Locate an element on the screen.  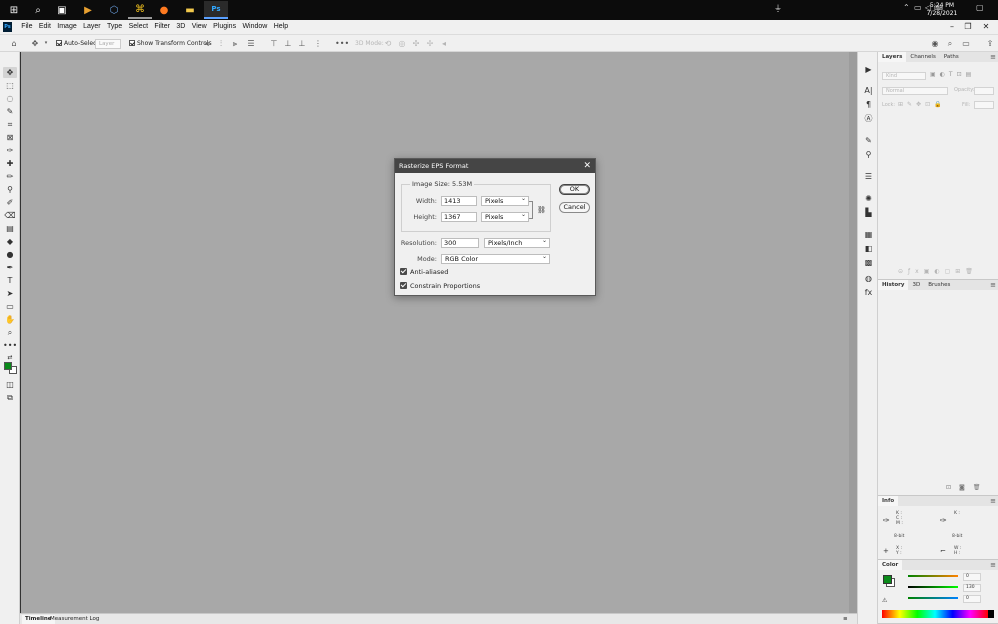
mode-select: RGB Color is located at coordinates (495, 258).